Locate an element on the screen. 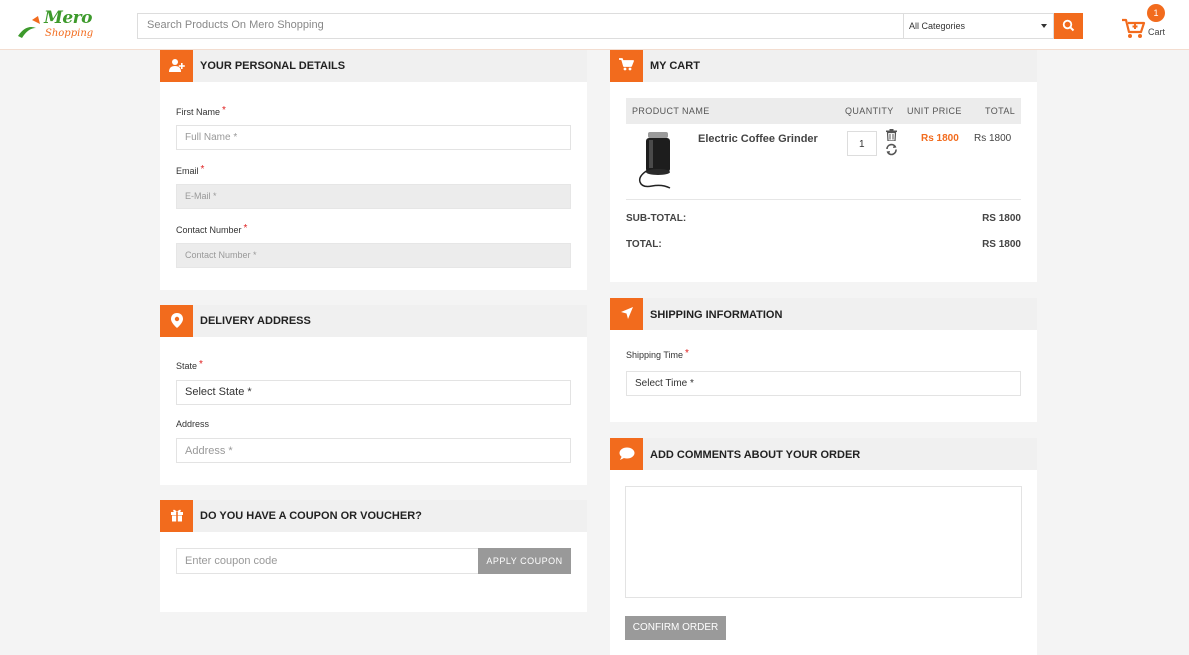 The width and height of the screenshot is (1189, 655). my-cart-title: MY CART is located at coordinates (675, 66).